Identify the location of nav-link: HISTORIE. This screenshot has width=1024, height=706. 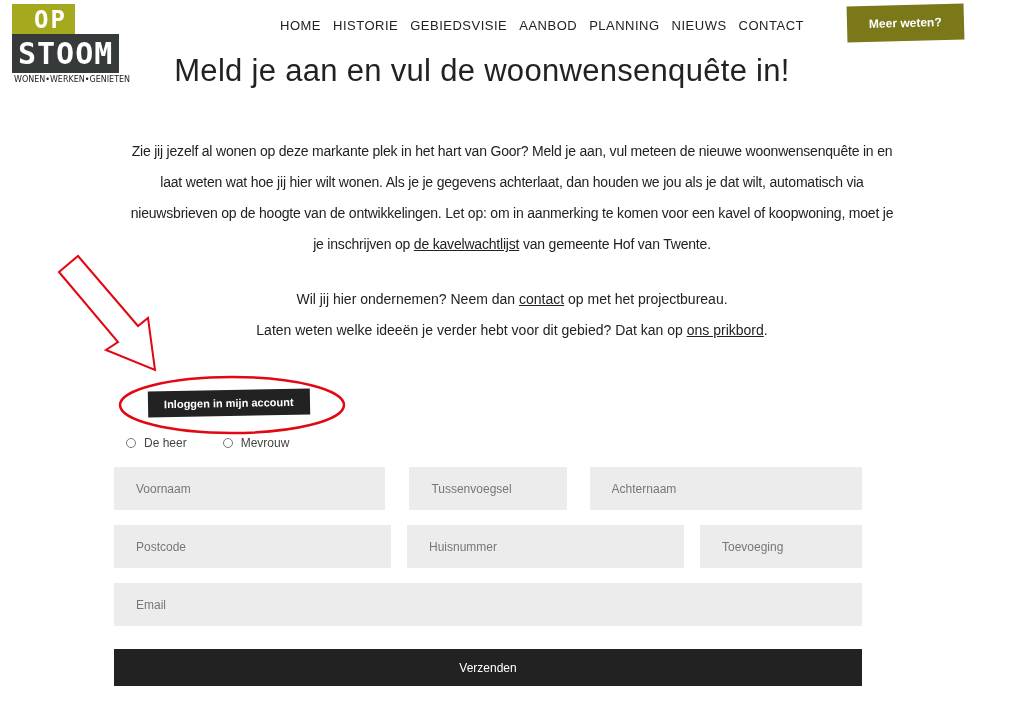
(366, 25).